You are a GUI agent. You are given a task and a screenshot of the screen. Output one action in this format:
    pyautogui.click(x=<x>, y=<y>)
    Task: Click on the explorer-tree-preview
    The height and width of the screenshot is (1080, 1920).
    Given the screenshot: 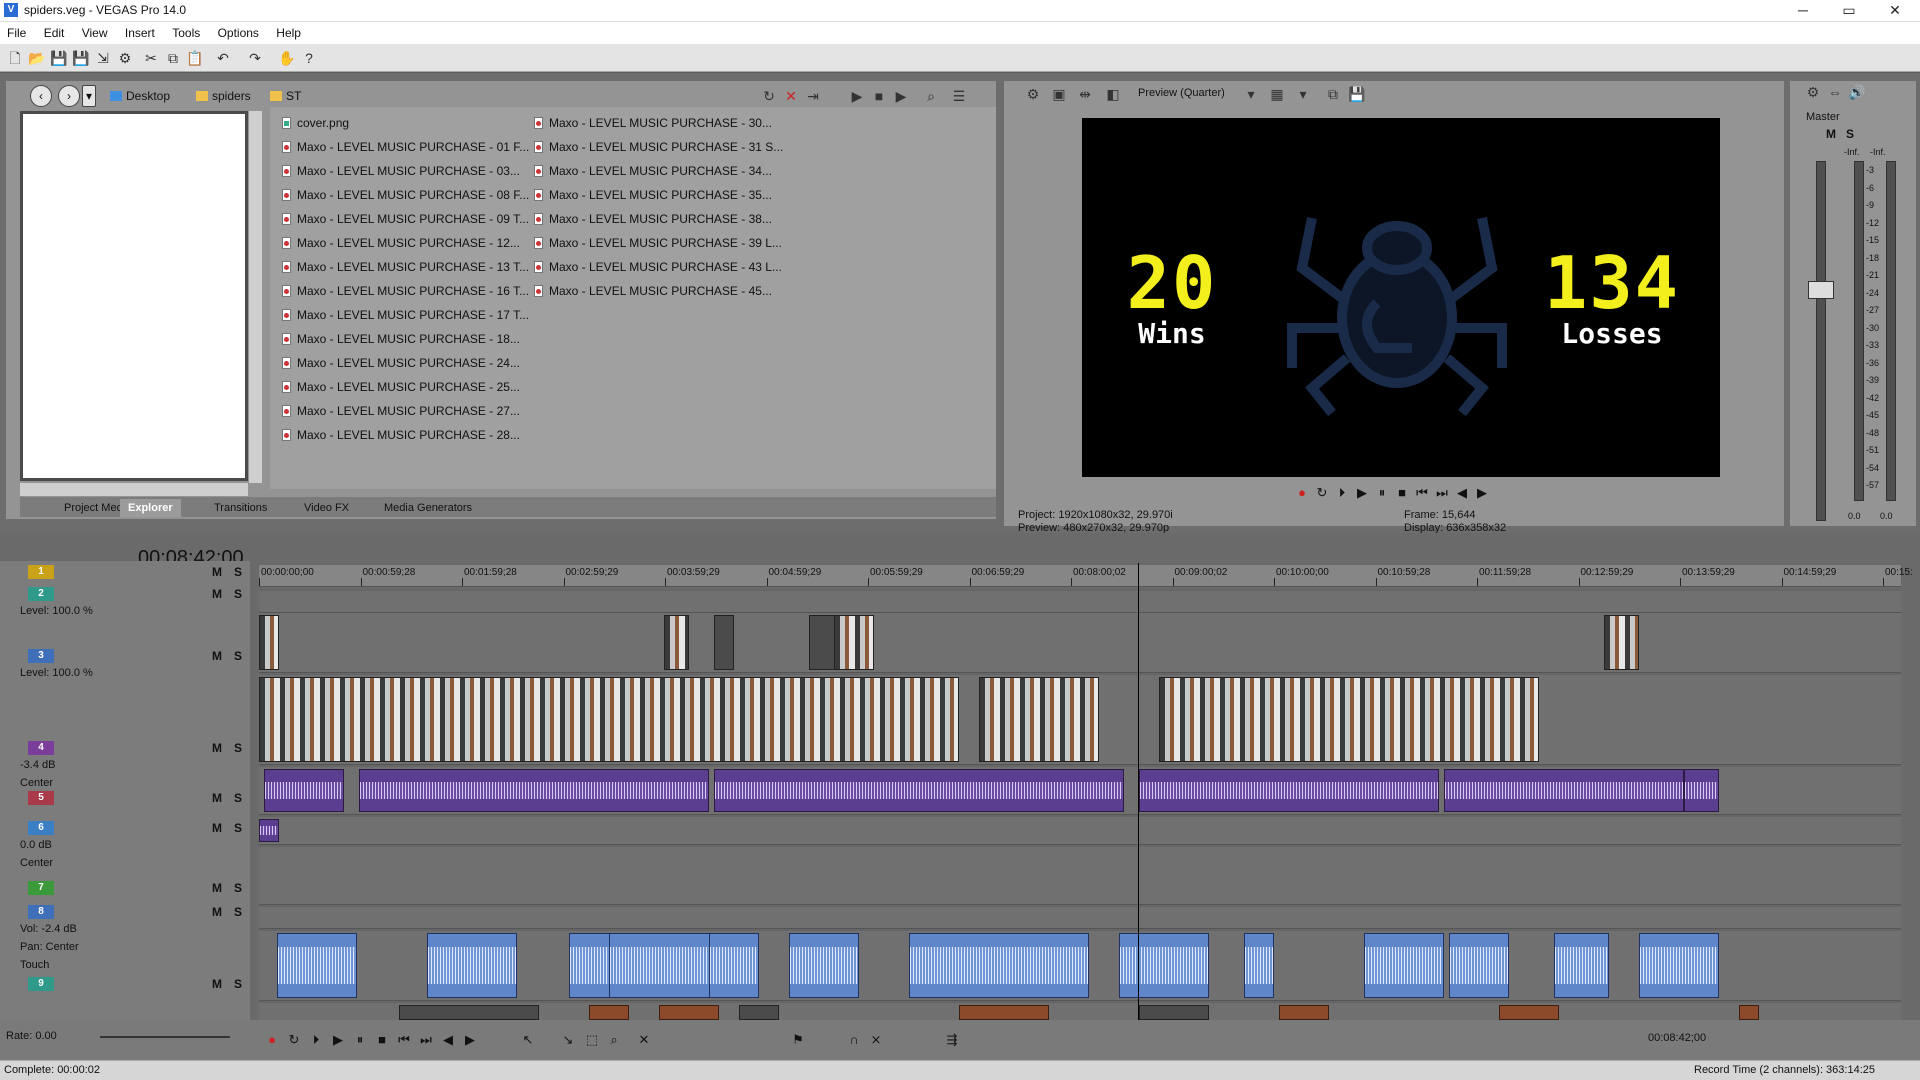 What is the action you would take?
    pyautogui.click(x=134, y=296)
    